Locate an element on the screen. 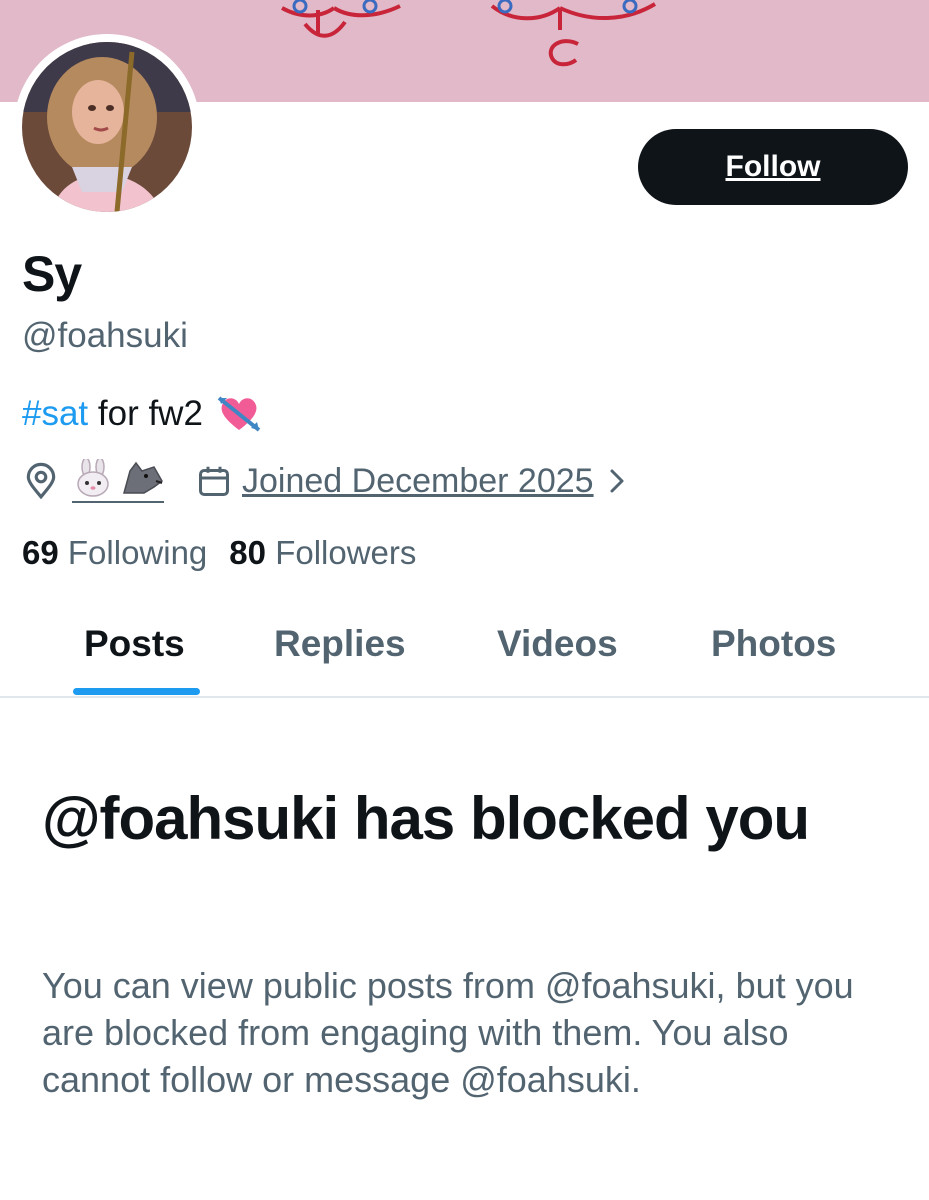  bio: #sat for fw2 is located at coordinates (141, 414).